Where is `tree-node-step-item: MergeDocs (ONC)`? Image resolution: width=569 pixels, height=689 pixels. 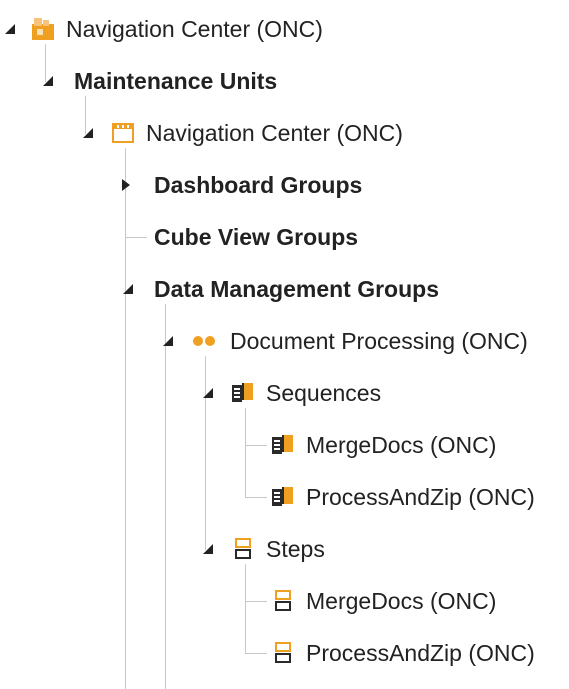 tree-node-step-item: MergeDocs (ONC) is located at coordinates (383, 601).